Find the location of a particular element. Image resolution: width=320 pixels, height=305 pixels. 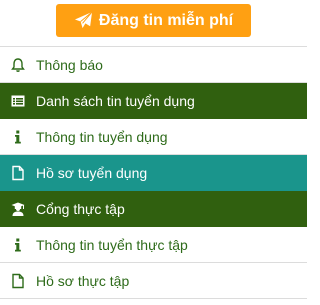

menu-item-label: Thông tin tuyển dụng is located at coordinates (102, 136).